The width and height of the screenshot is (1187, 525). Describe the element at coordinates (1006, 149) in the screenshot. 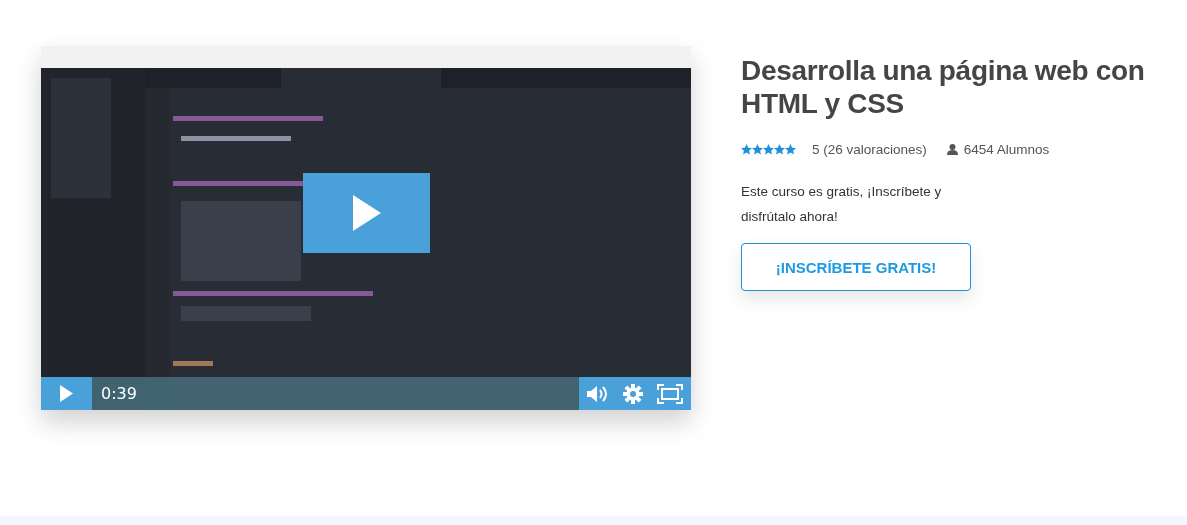

I see `students-count: 6454 Alumnos` at that location.